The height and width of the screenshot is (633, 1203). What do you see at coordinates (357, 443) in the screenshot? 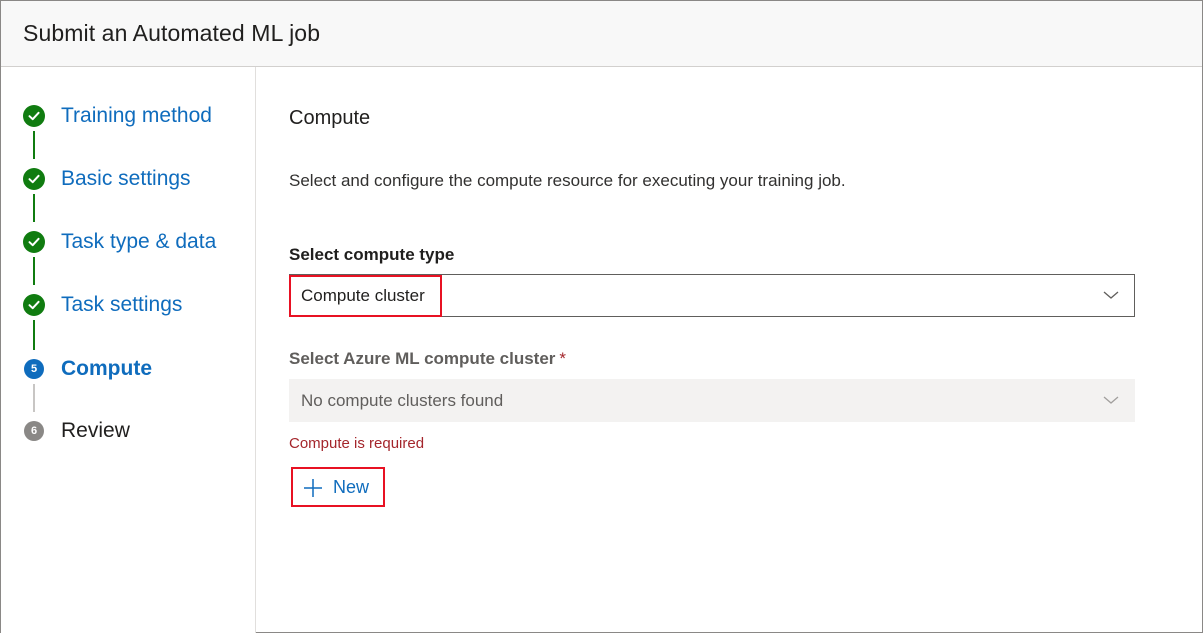
I see `error-message: Compute is required` at bounding box center [357, 443].